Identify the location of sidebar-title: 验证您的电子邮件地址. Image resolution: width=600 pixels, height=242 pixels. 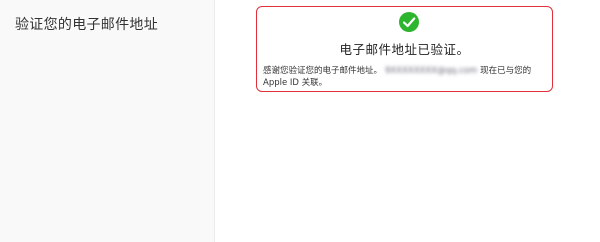
(86, 25).